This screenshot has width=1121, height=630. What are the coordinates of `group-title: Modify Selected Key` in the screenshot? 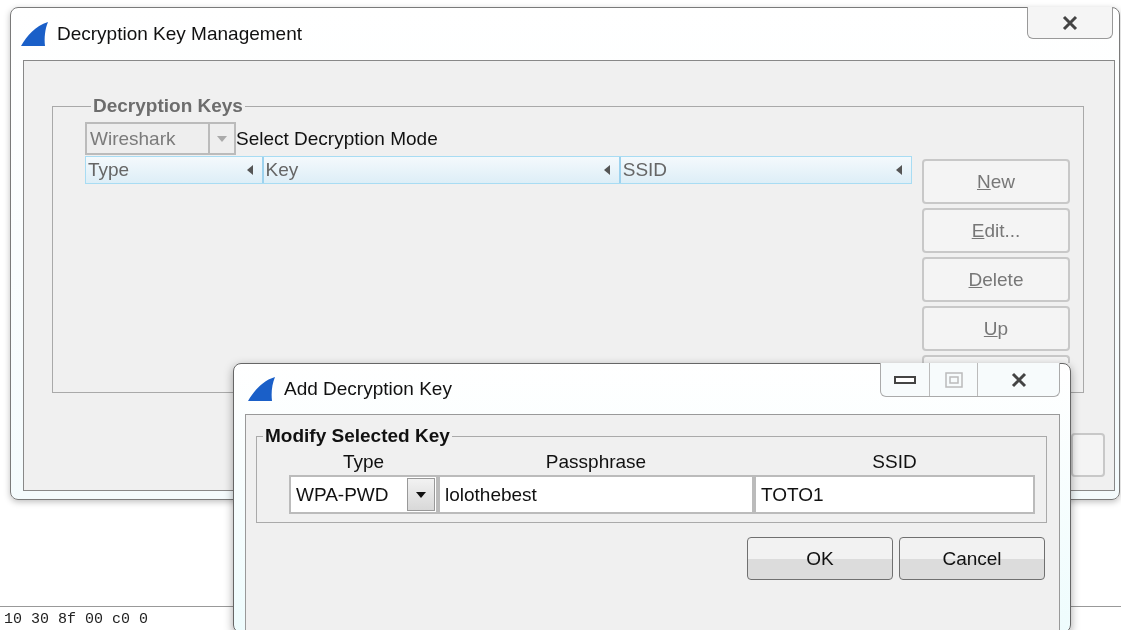 It's located at (357, 436).